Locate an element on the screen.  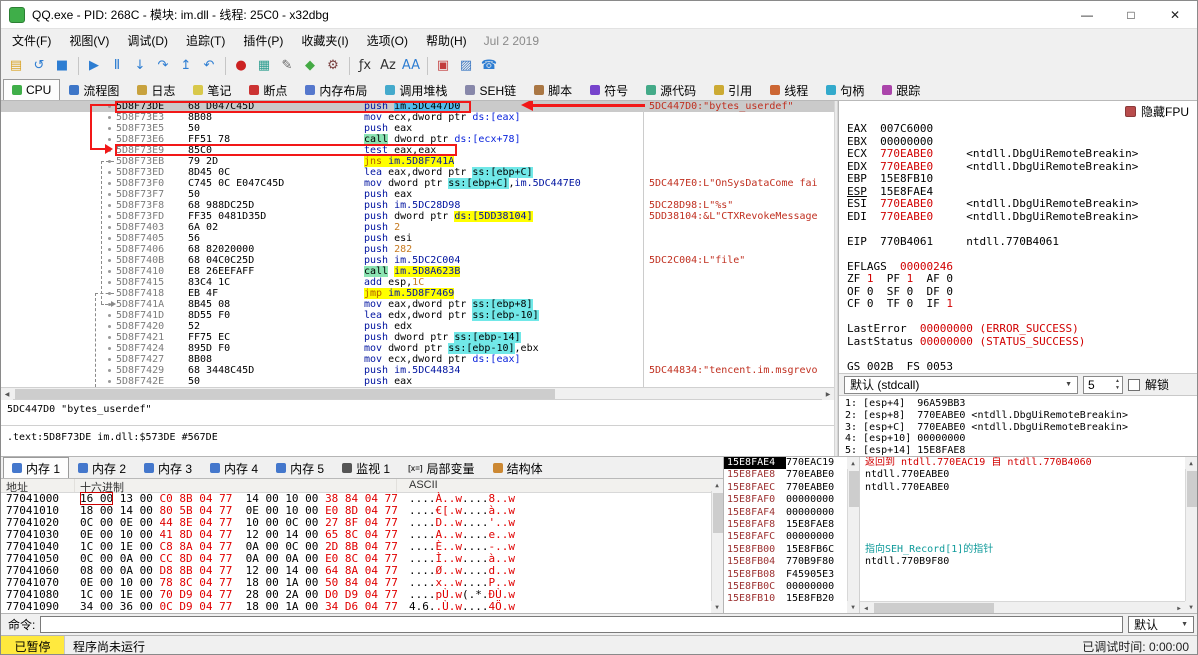
stack-row: 15E8FB00 15E8FB6C is located at coordinates (785, 550).